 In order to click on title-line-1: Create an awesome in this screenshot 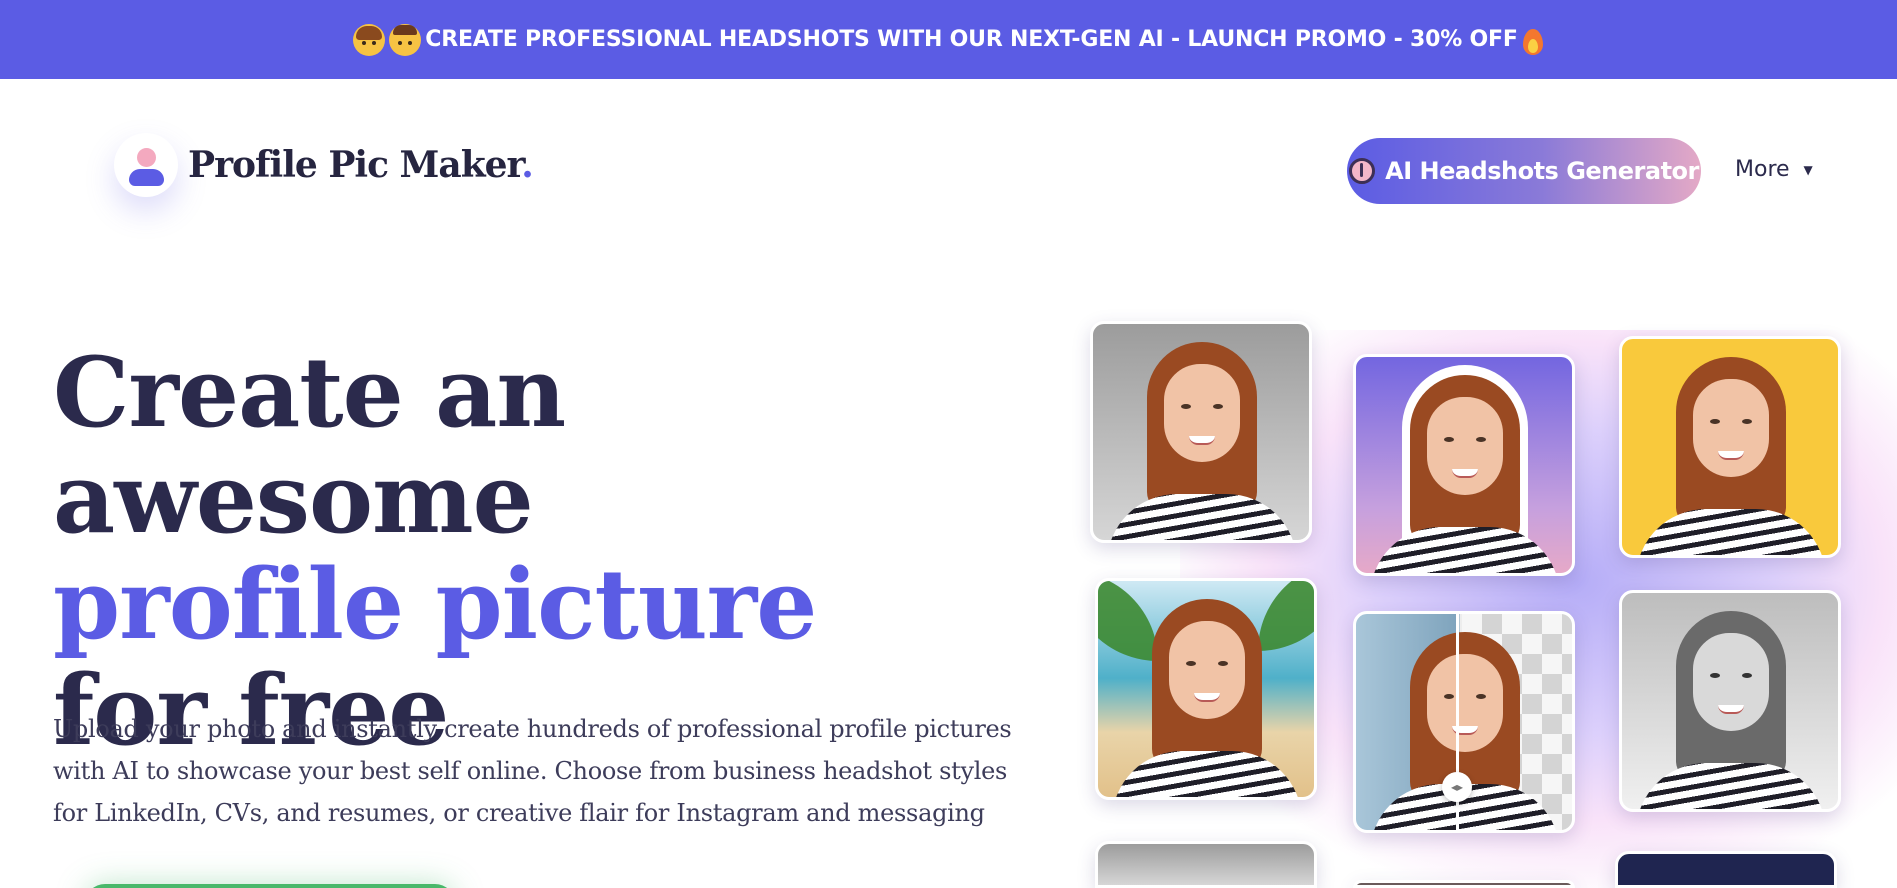, I will do `click(309, 445)`.